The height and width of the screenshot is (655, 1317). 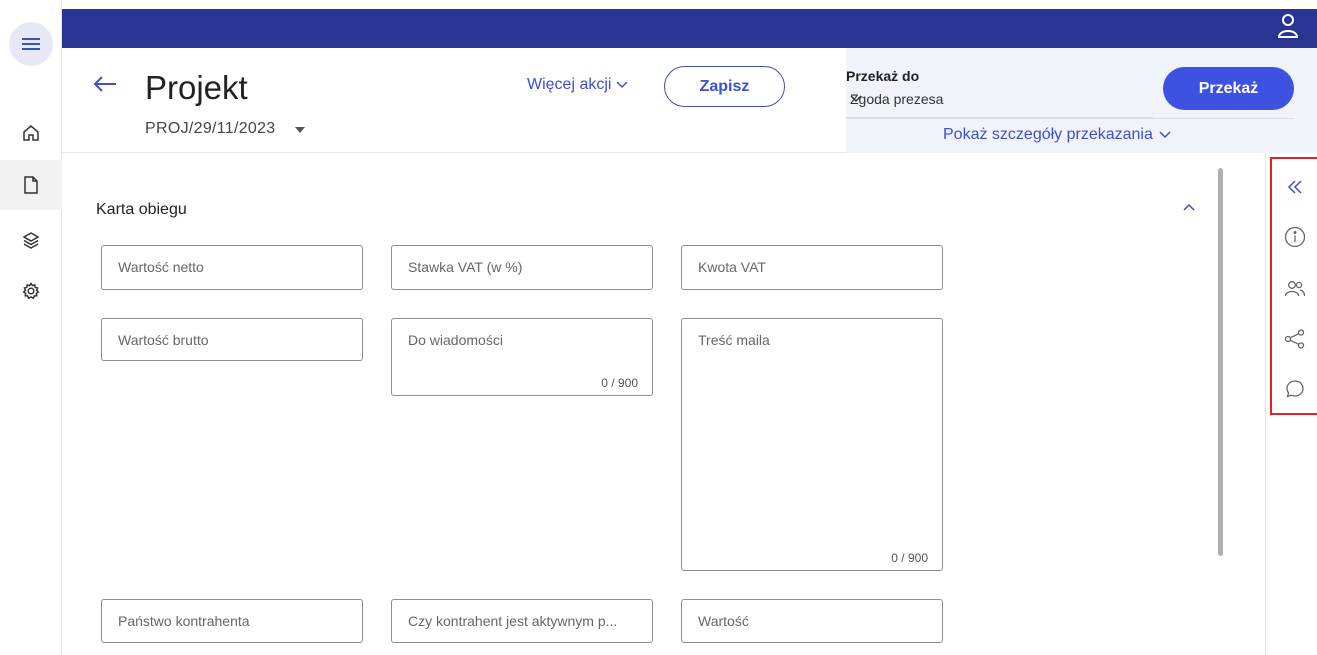 I want to click on menu-button, so click(x=31, y=44).